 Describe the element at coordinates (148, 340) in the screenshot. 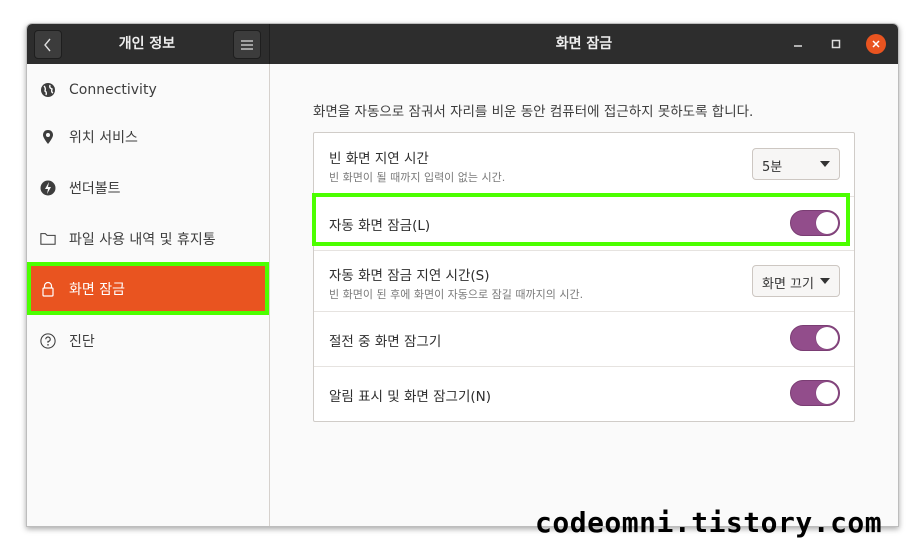

I see `sidebar-item-diagnostics: 진단` at that location.